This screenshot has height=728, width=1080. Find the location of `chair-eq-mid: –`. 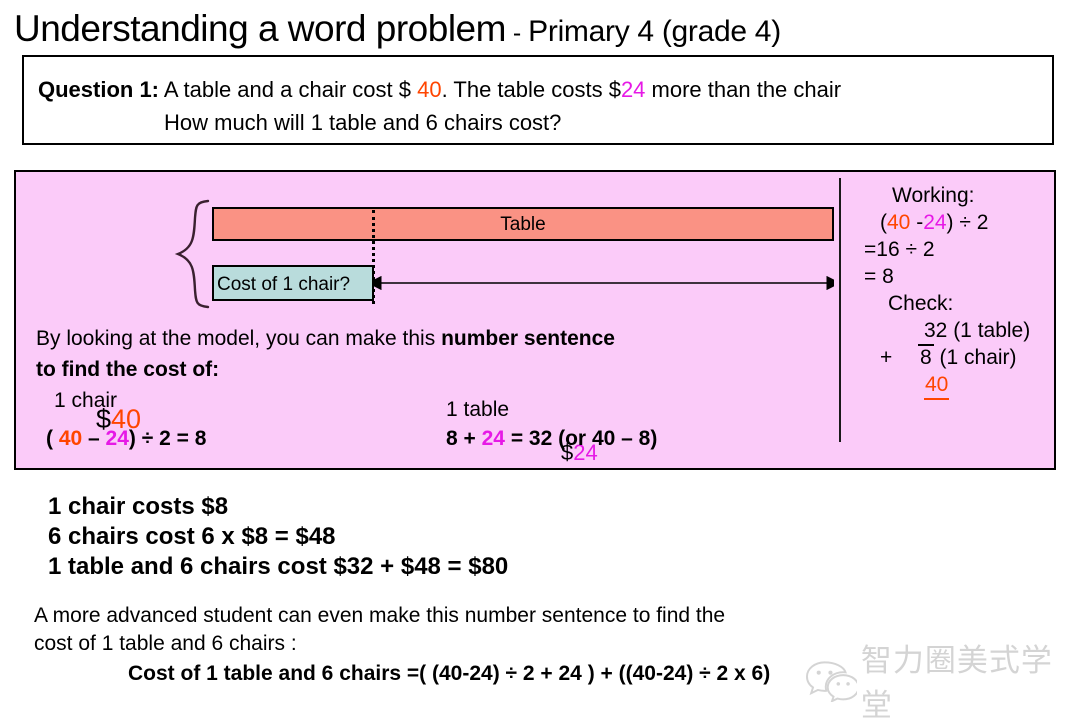

chair-eq-mid: – is located at coordinates (94, 438).